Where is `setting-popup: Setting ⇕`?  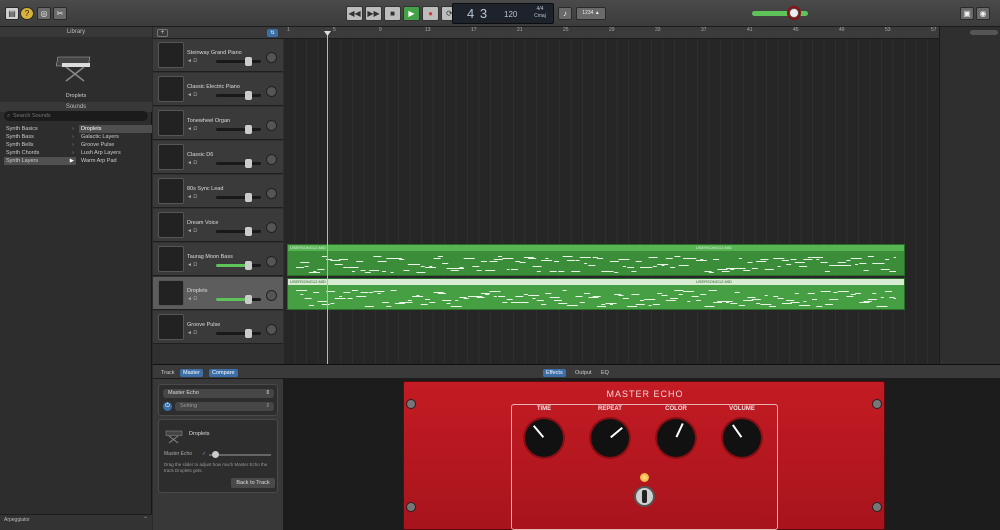
setting-popup: Setting ⇕ is located at coordinates (224, 406).